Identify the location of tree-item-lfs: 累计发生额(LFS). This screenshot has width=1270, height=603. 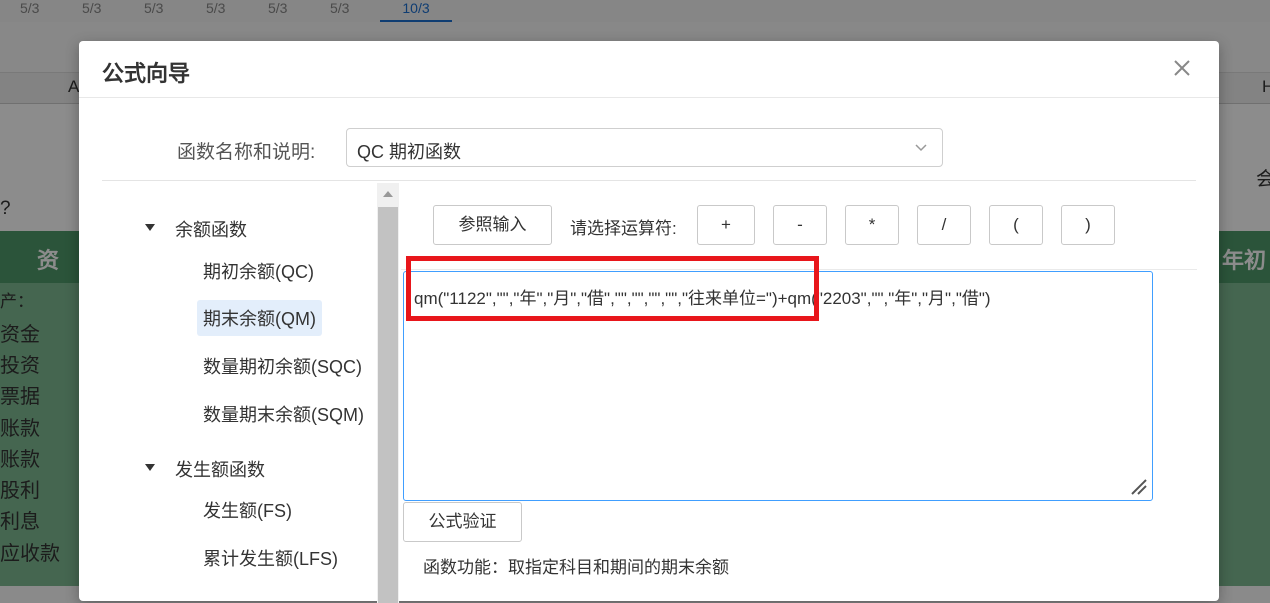
(270, 558).